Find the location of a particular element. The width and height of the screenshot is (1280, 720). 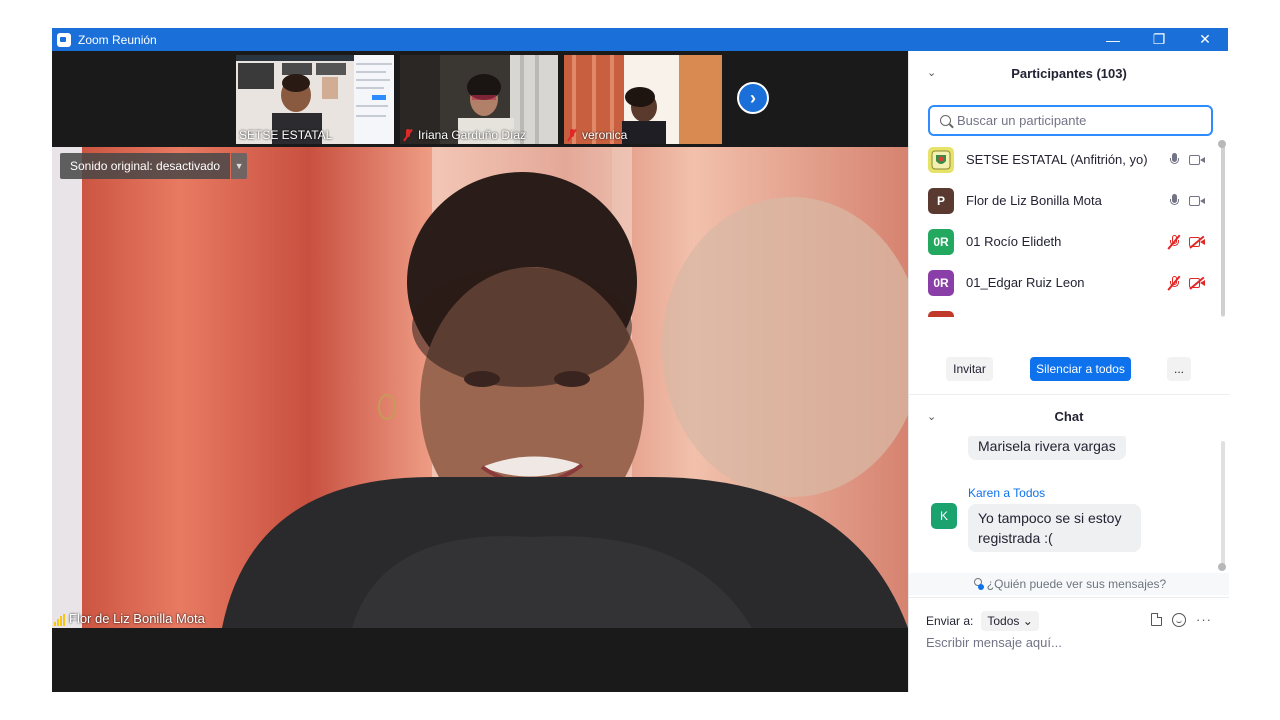

avatar: P is located at coordinates (941, 200).